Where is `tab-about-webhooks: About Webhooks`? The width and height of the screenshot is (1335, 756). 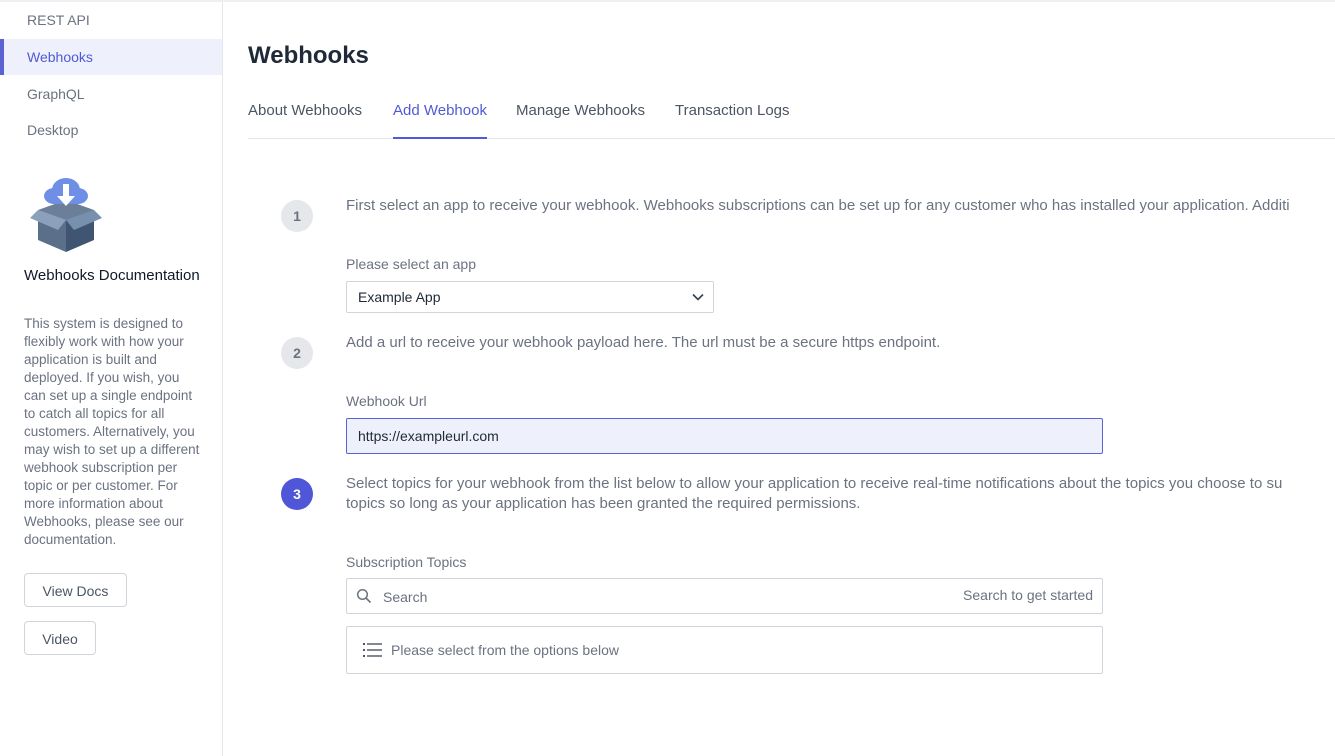
tab-about-webhooks: About Webhooks is located at coordinates (305, 120).